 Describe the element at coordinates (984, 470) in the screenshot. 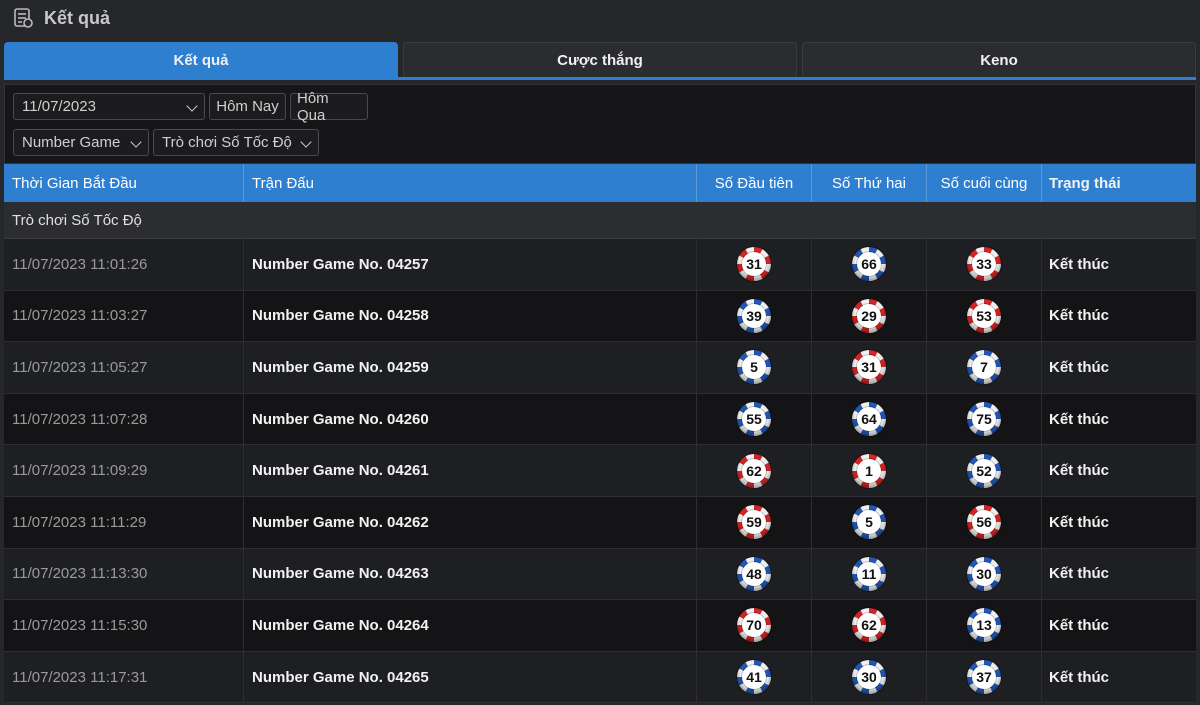

I see `number-ball: 52` at that location.